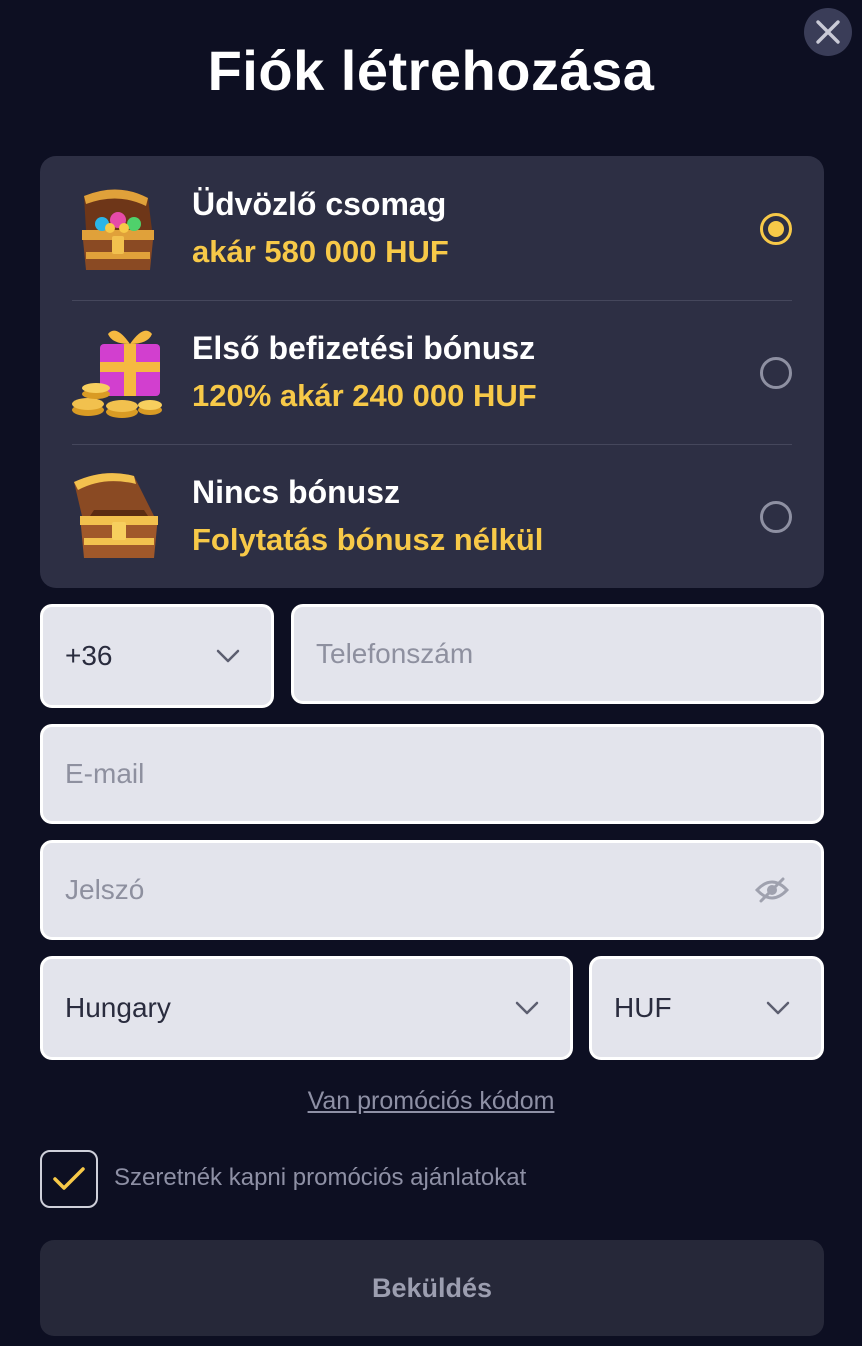 This screenshot has width=862, height=1346. Describe the element at coordinates (320, 1177) in the screenshot. I see `promo-offers-label: Szeretnék kapni promóciós ajánlatokat` at that location.